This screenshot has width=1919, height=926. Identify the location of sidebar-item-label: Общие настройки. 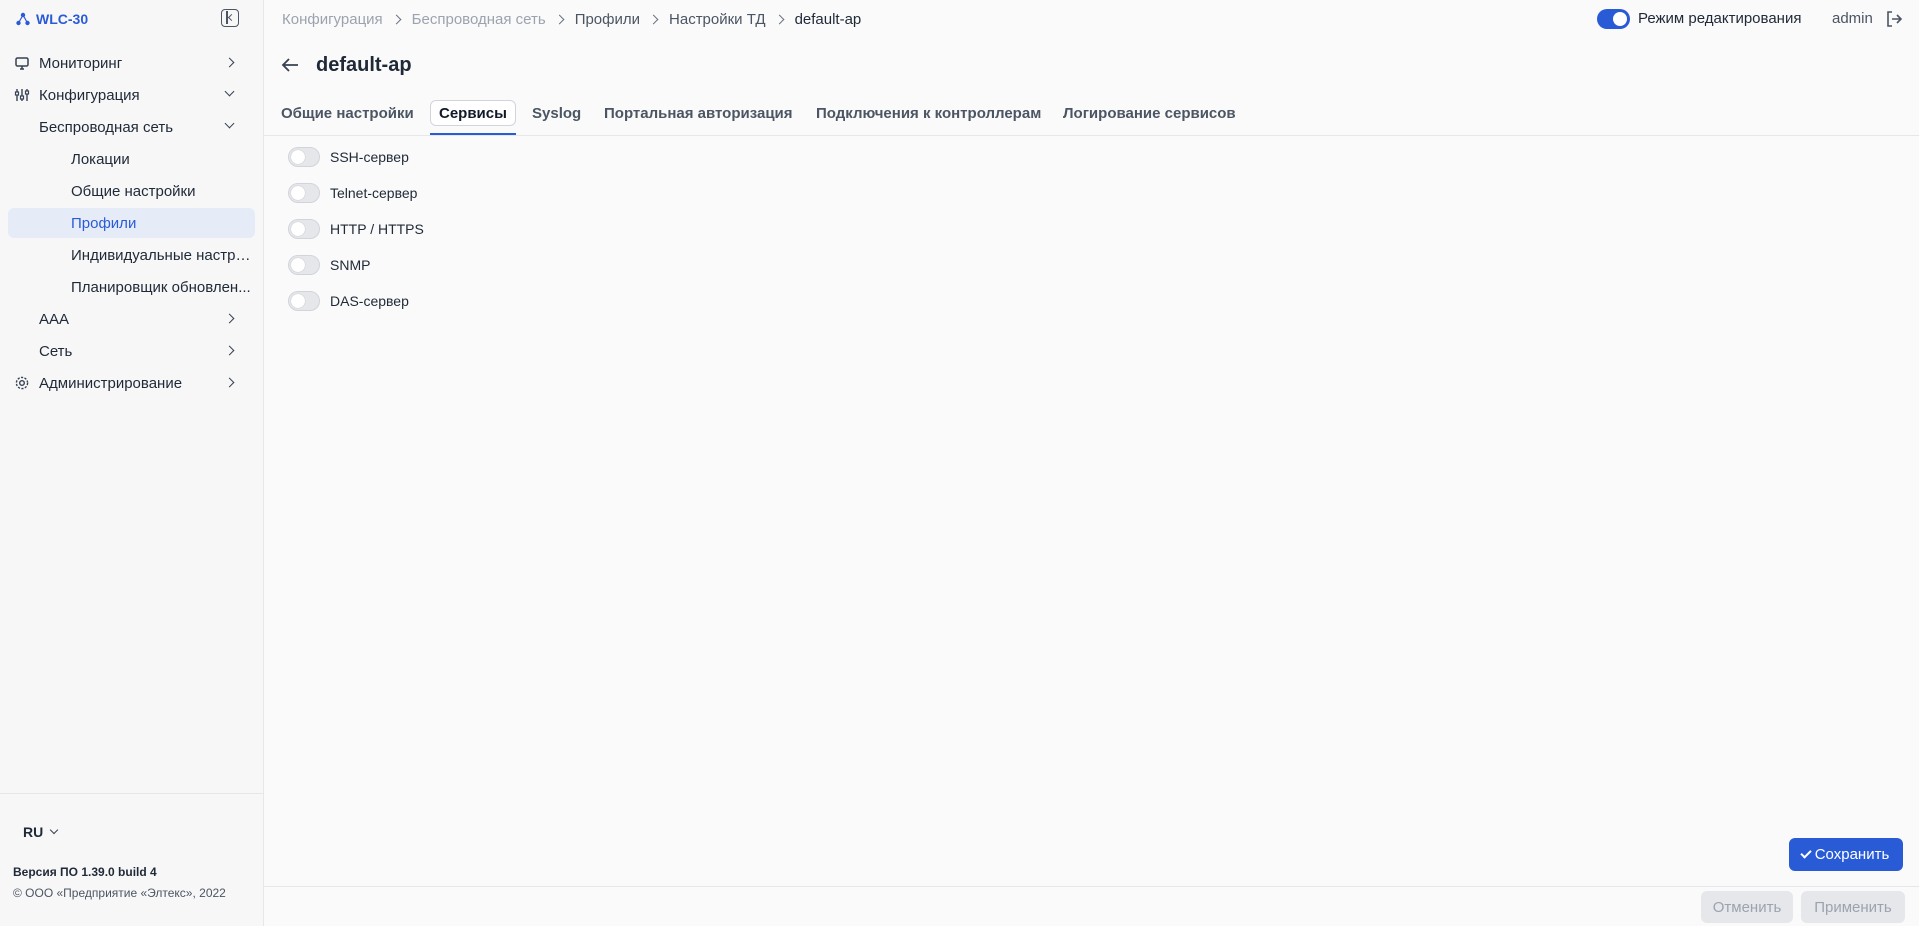
(133, 191).